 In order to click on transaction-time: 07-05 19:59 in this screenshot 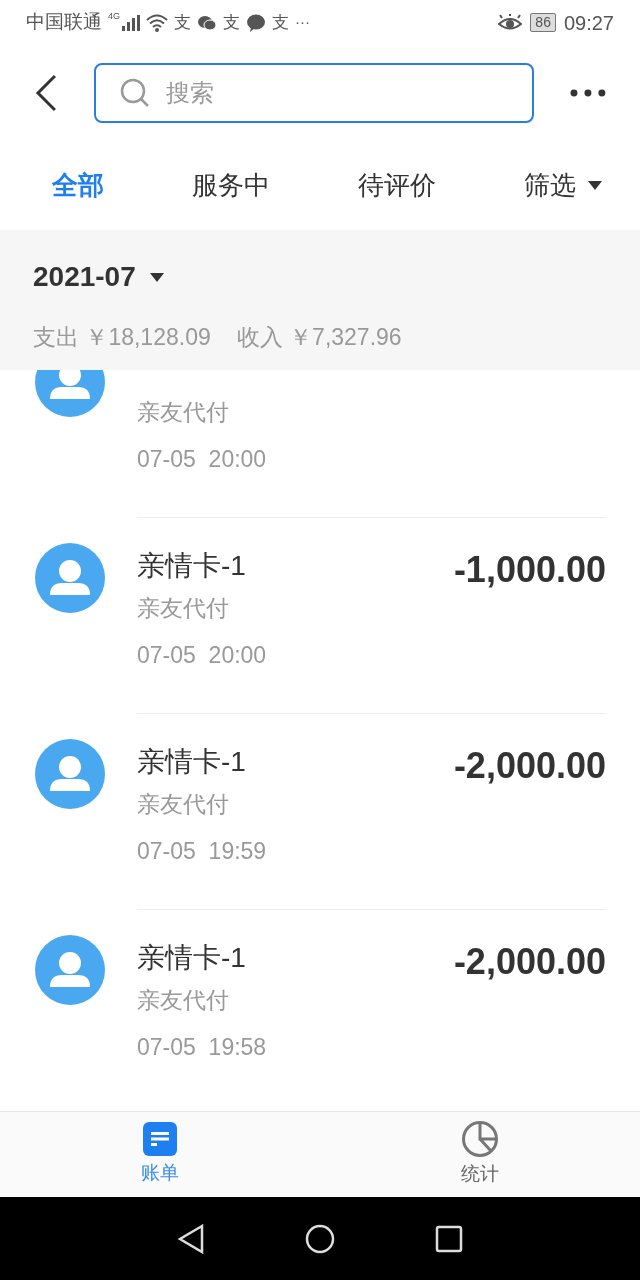, I will do `click(202, 851)`.